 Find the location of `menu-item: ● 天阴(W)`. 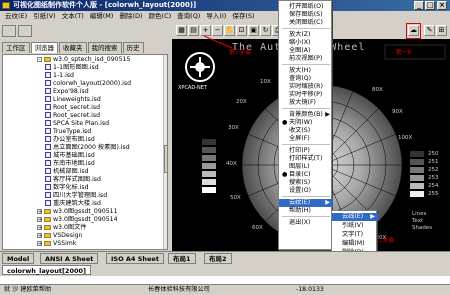

menu-item: ● 天阴(W) is located at coordinates (306, 123).